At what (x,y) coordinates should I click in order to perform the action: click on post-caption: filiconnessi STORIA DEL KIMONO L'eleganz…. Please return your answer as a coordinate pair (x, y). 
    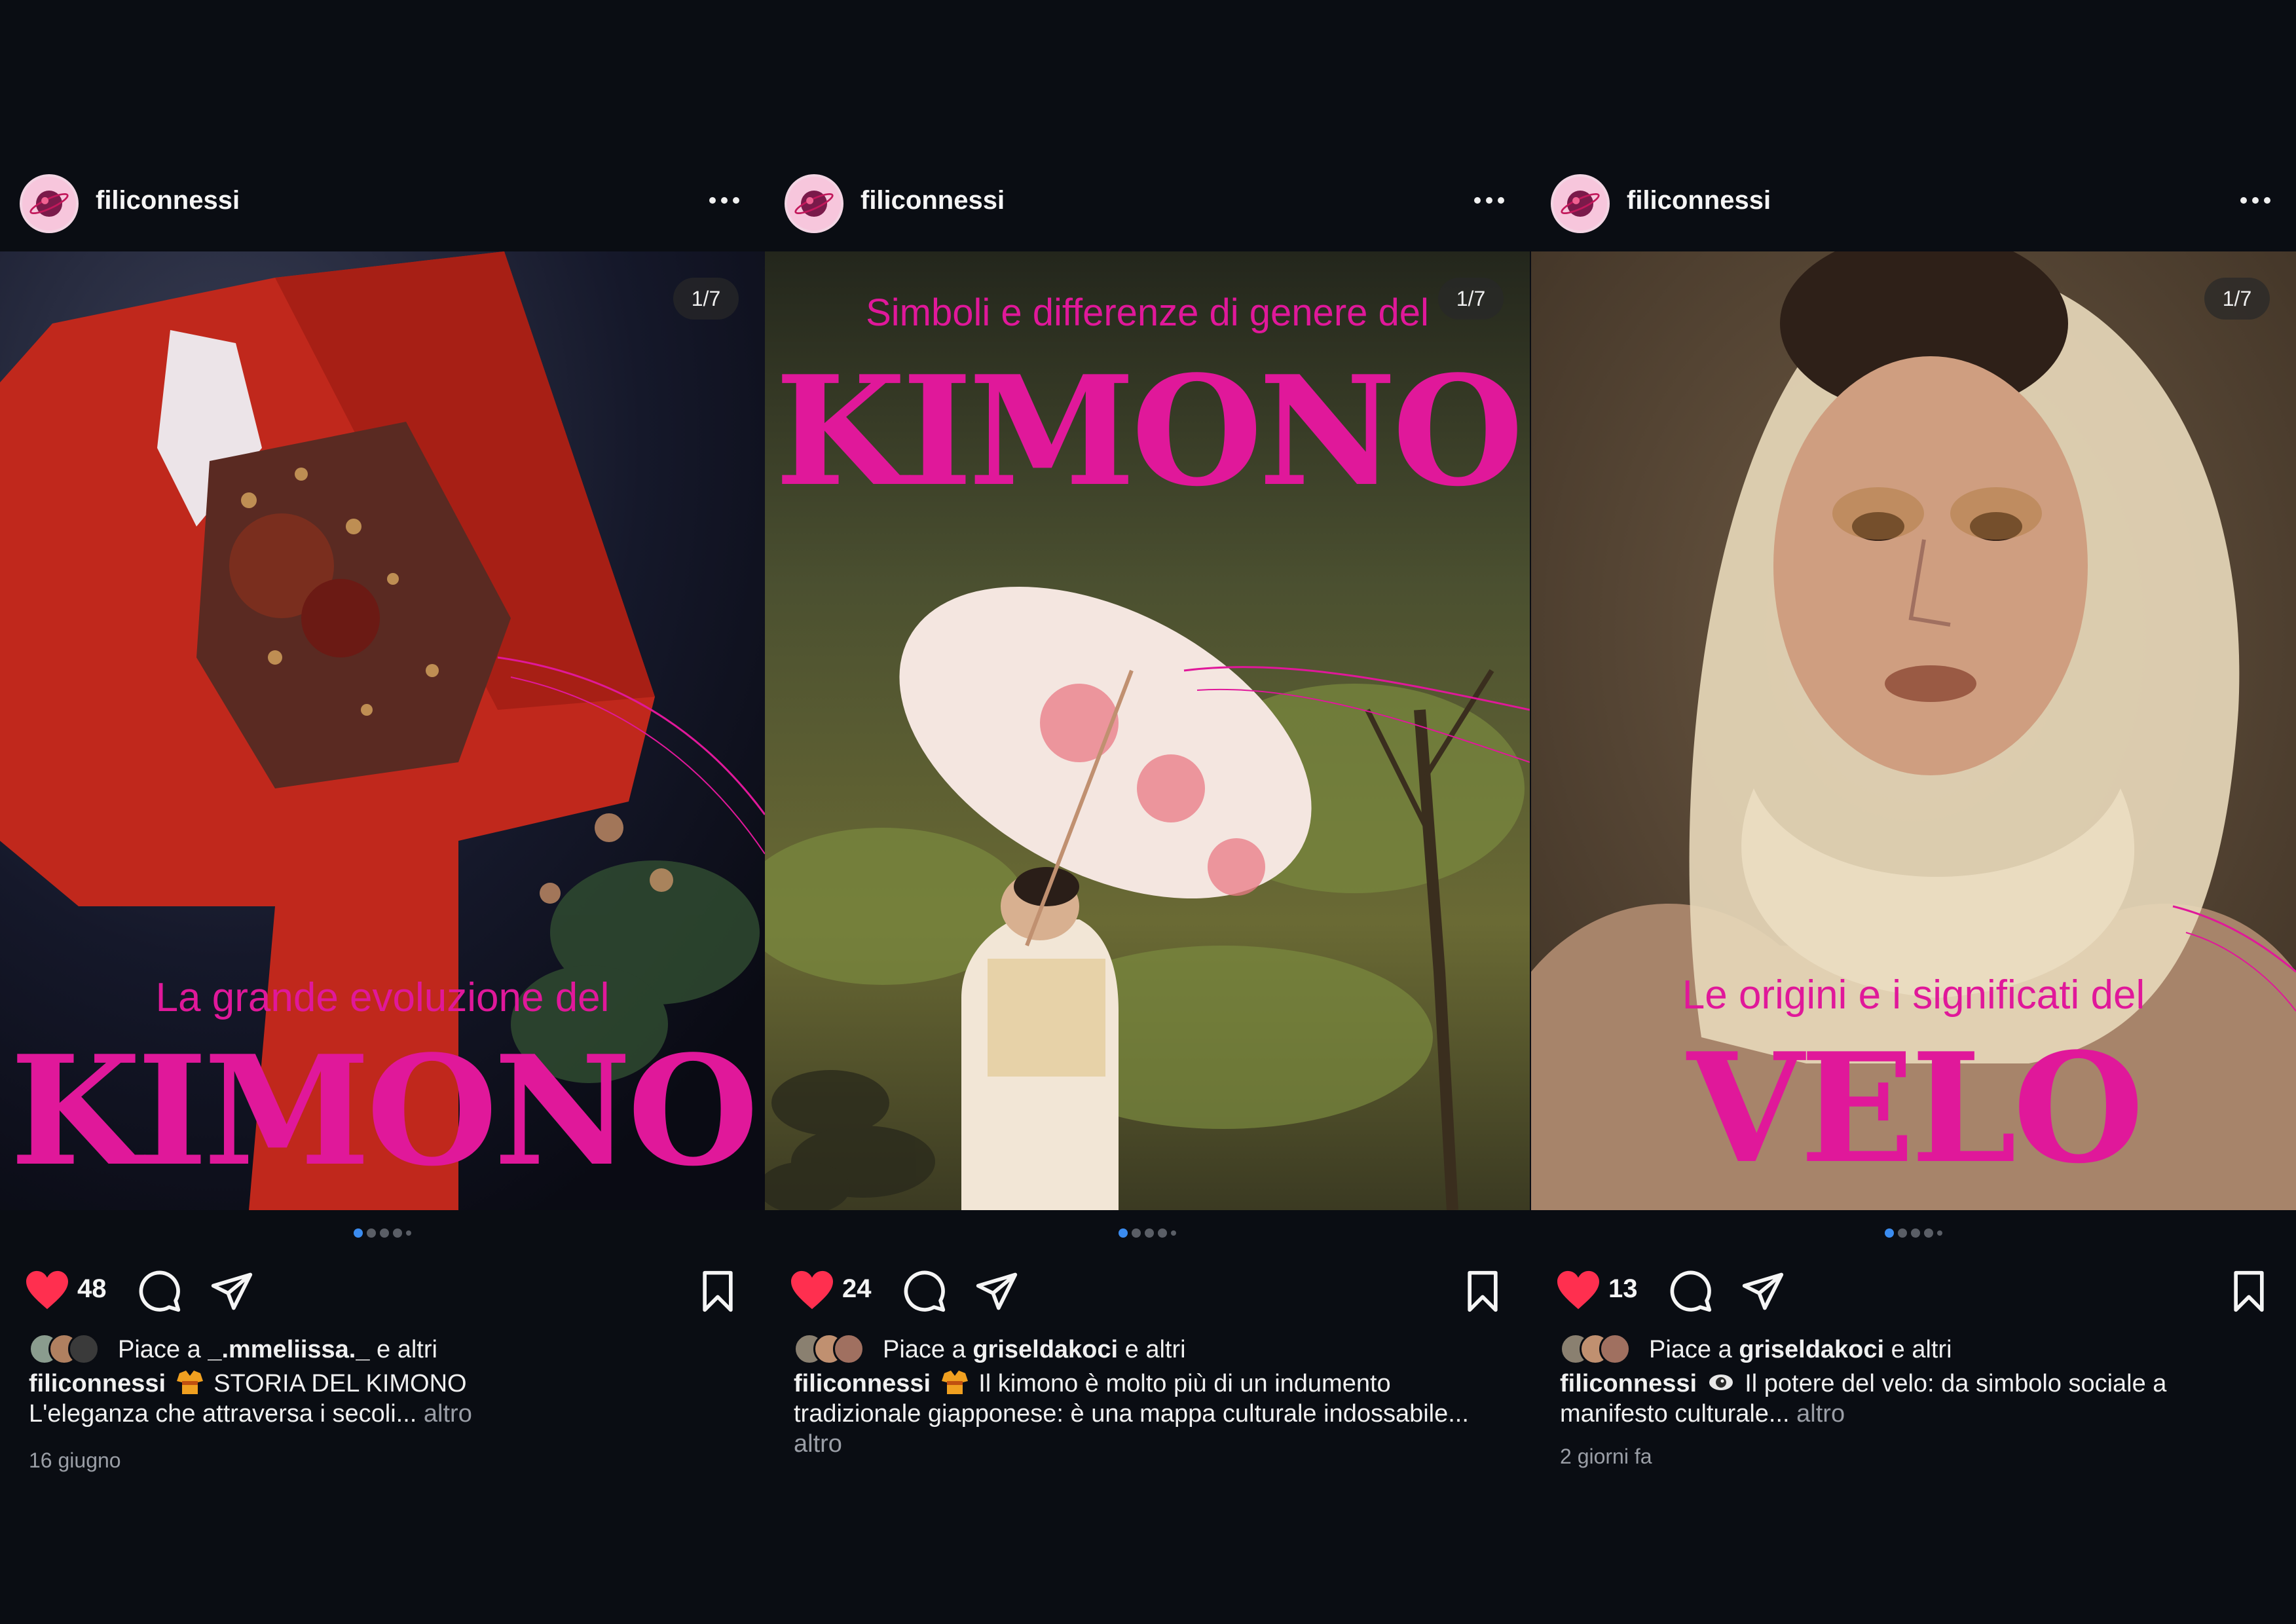
    Looking at the image, I should click on (369, 1399).